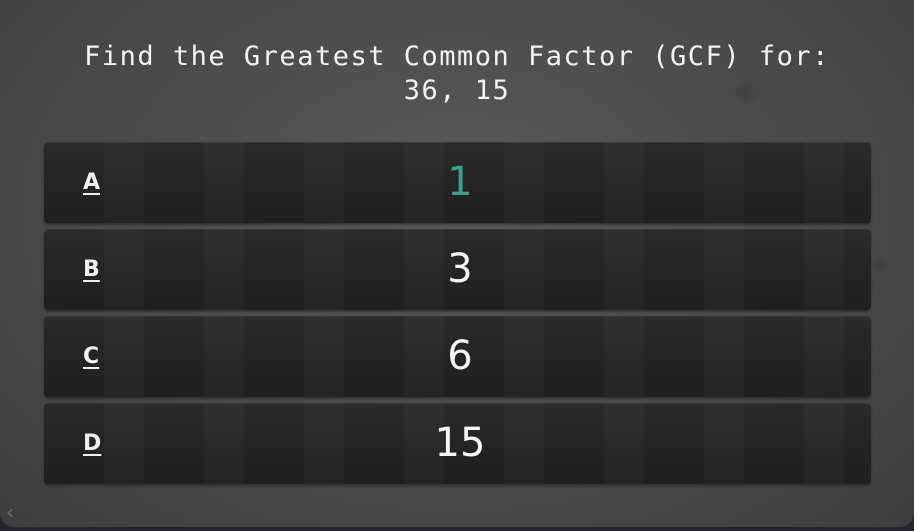 The height and width of the screenshot is (531, 914). I want to click on answer-value-a: 1, so click(460, 182).